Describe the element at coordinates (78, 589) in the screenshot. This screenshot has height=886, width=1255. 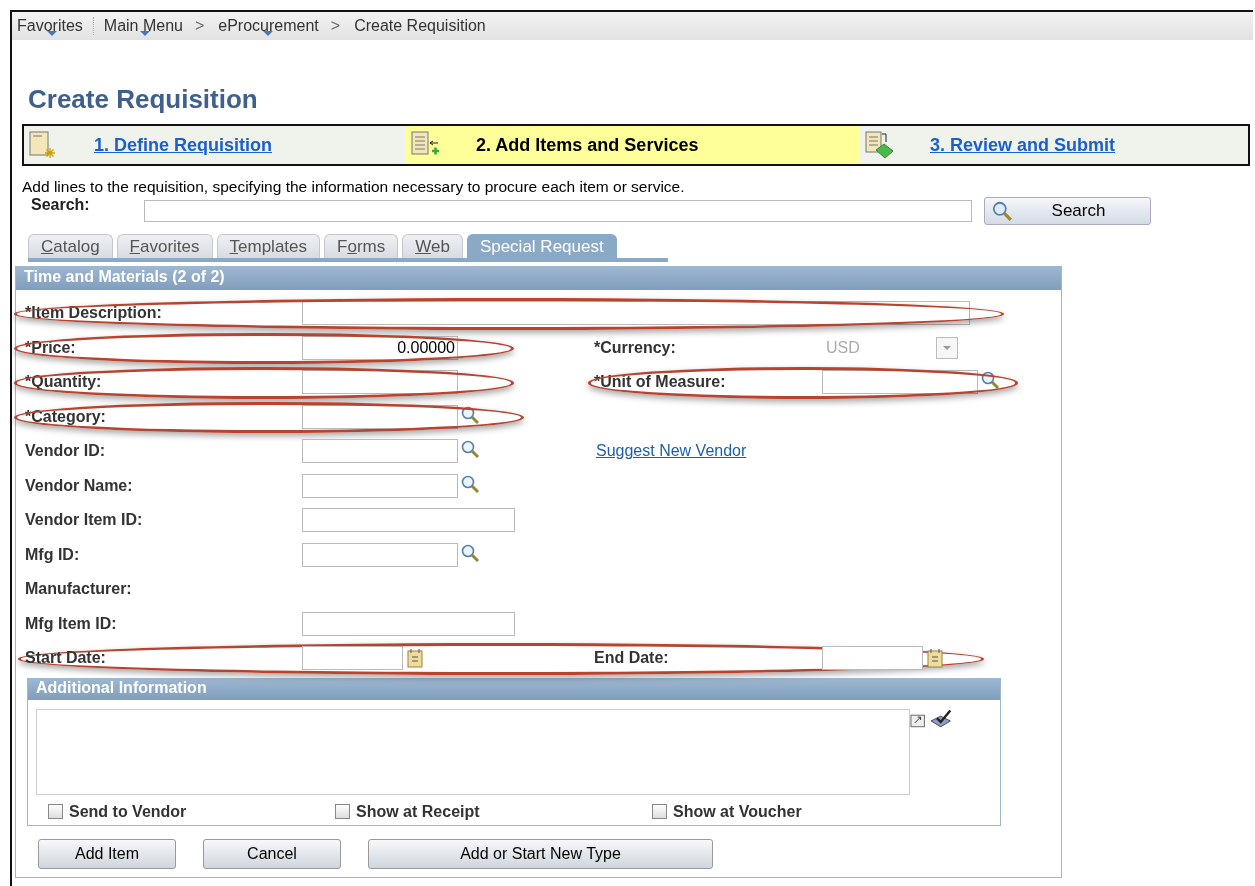
I see `field-label: Manufacturer:` at that location.